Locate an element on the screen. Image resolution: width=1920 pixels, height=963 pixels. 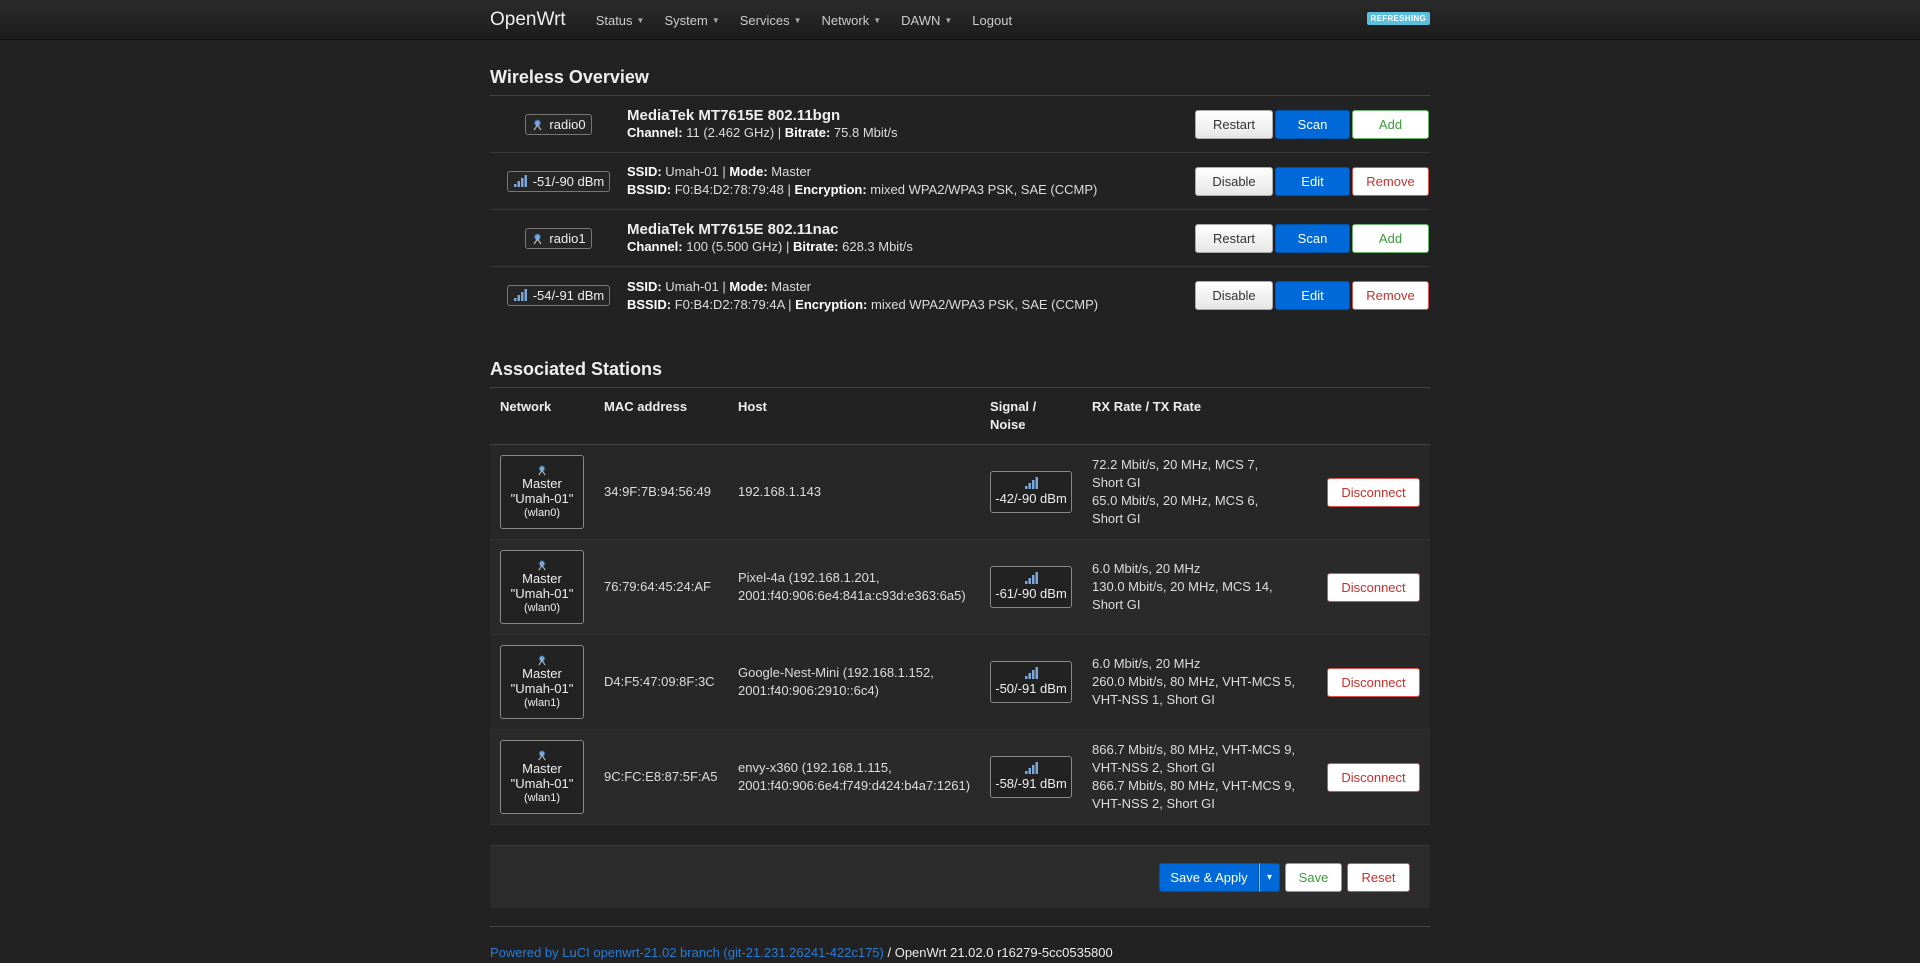
col-rate: RX Rate / TX Rate is located at coordinates (1147, 406).